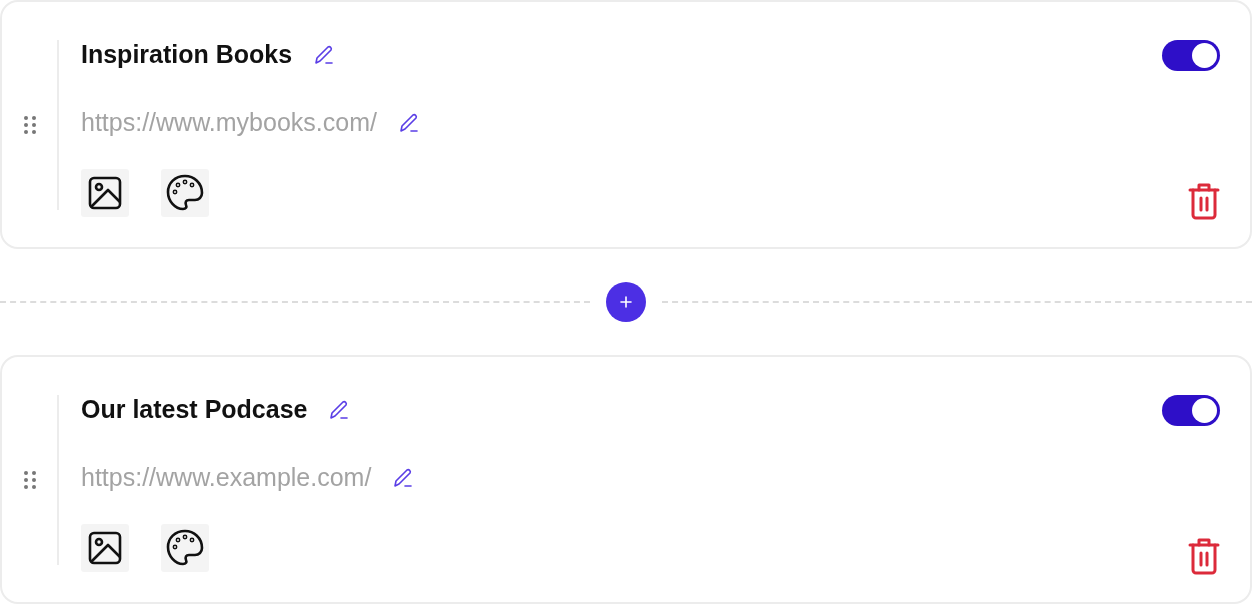 This screenshot has width=1252, height=604. What do you see at coordinates (229, 122) in the screenshot?
I see `link-url: https://www.mybooks.com/` at bounding box center [229, 122].